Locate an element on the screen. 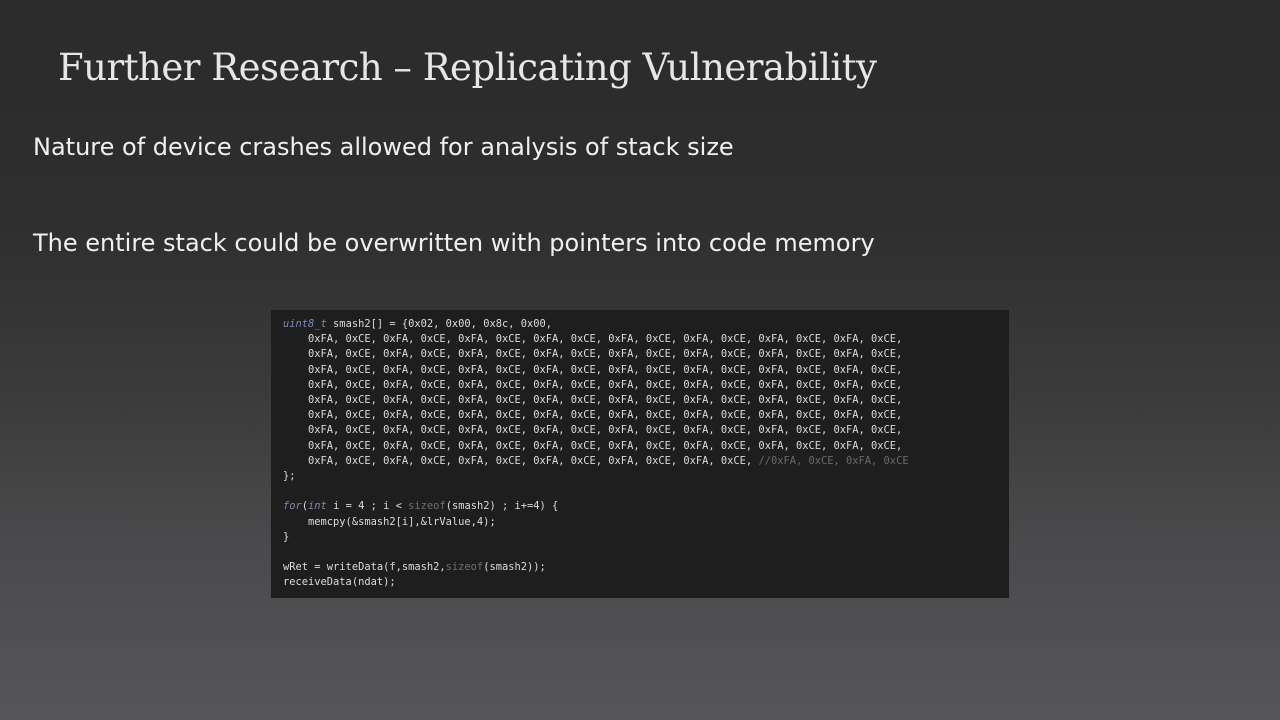  for-keyword: for is located at coordinates (292, 506).